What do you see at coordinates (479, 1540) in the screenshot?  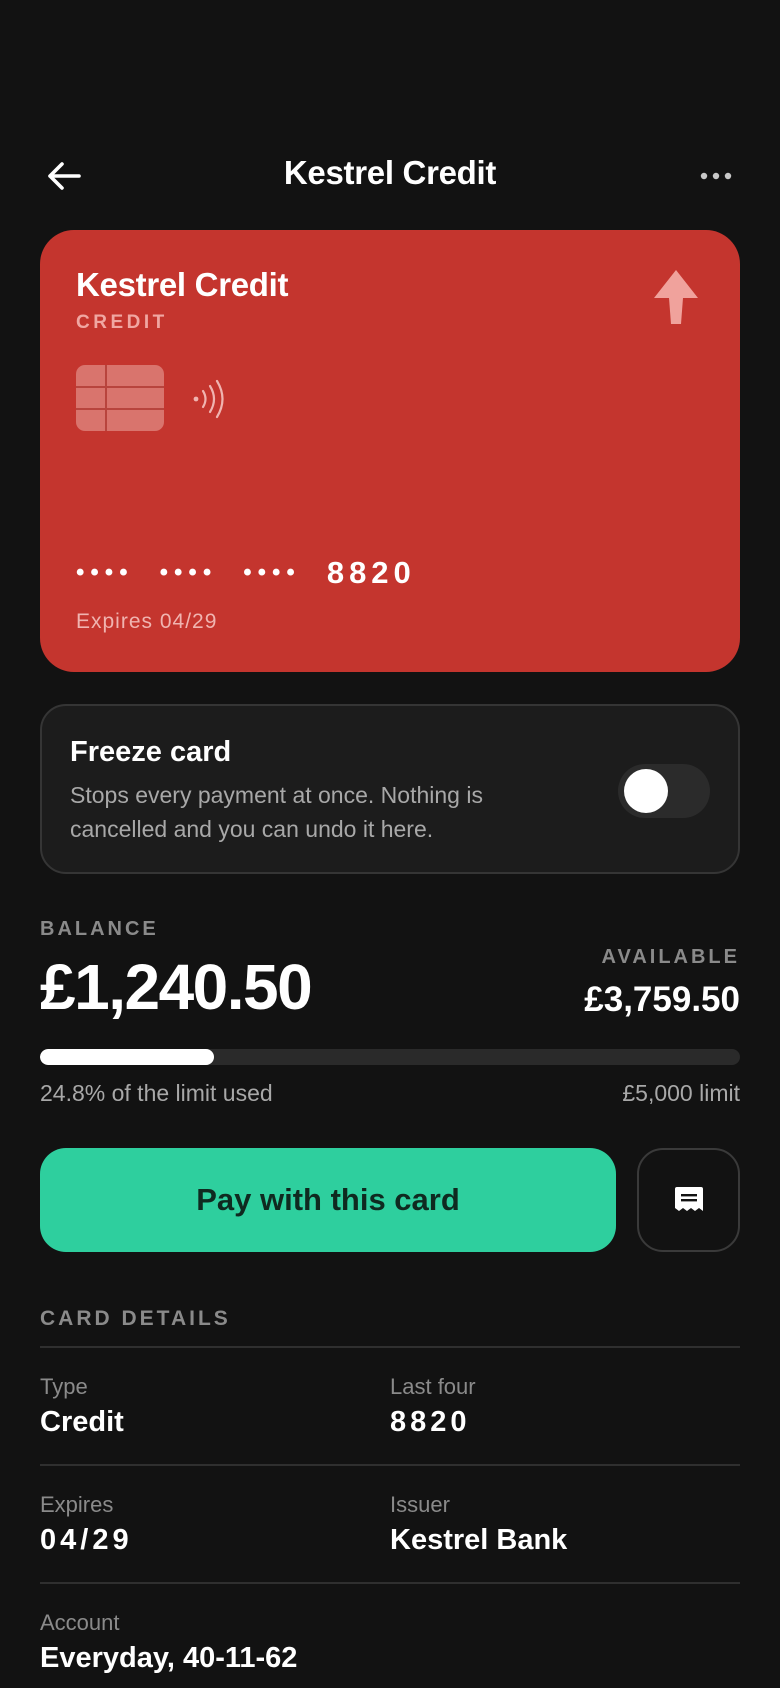 I see `issuer-value: Kestrel Bank` at bounding box center [479, 1540].